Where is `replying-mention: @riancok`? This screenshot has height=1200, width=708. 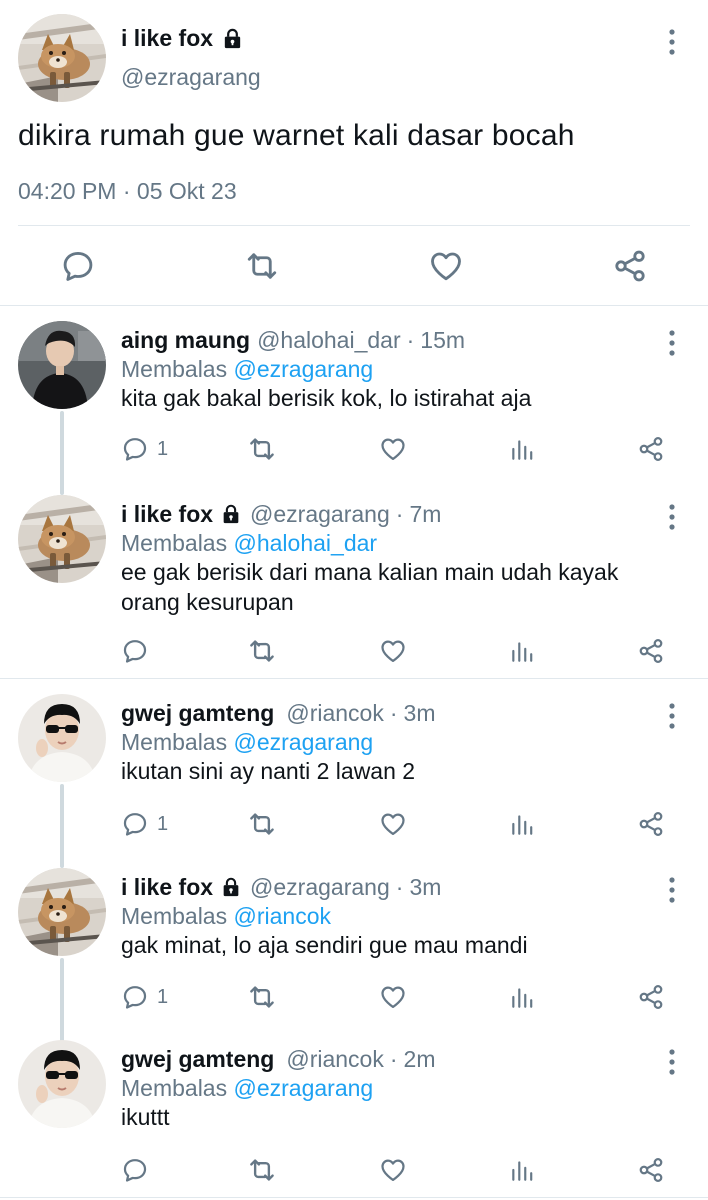
replying-mention: @riancok is located at coordinates (283, 916).